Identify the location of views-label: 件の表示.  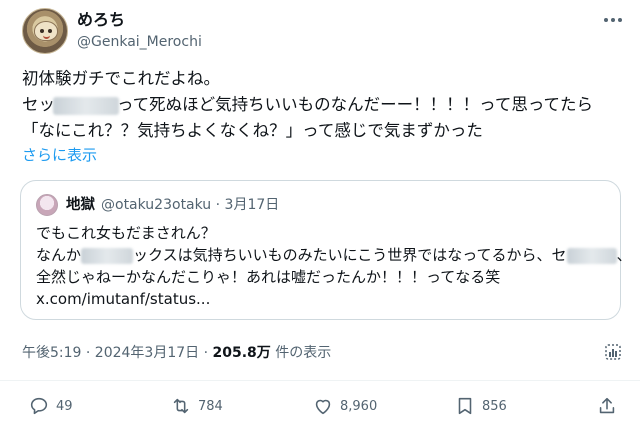
(301, 353).